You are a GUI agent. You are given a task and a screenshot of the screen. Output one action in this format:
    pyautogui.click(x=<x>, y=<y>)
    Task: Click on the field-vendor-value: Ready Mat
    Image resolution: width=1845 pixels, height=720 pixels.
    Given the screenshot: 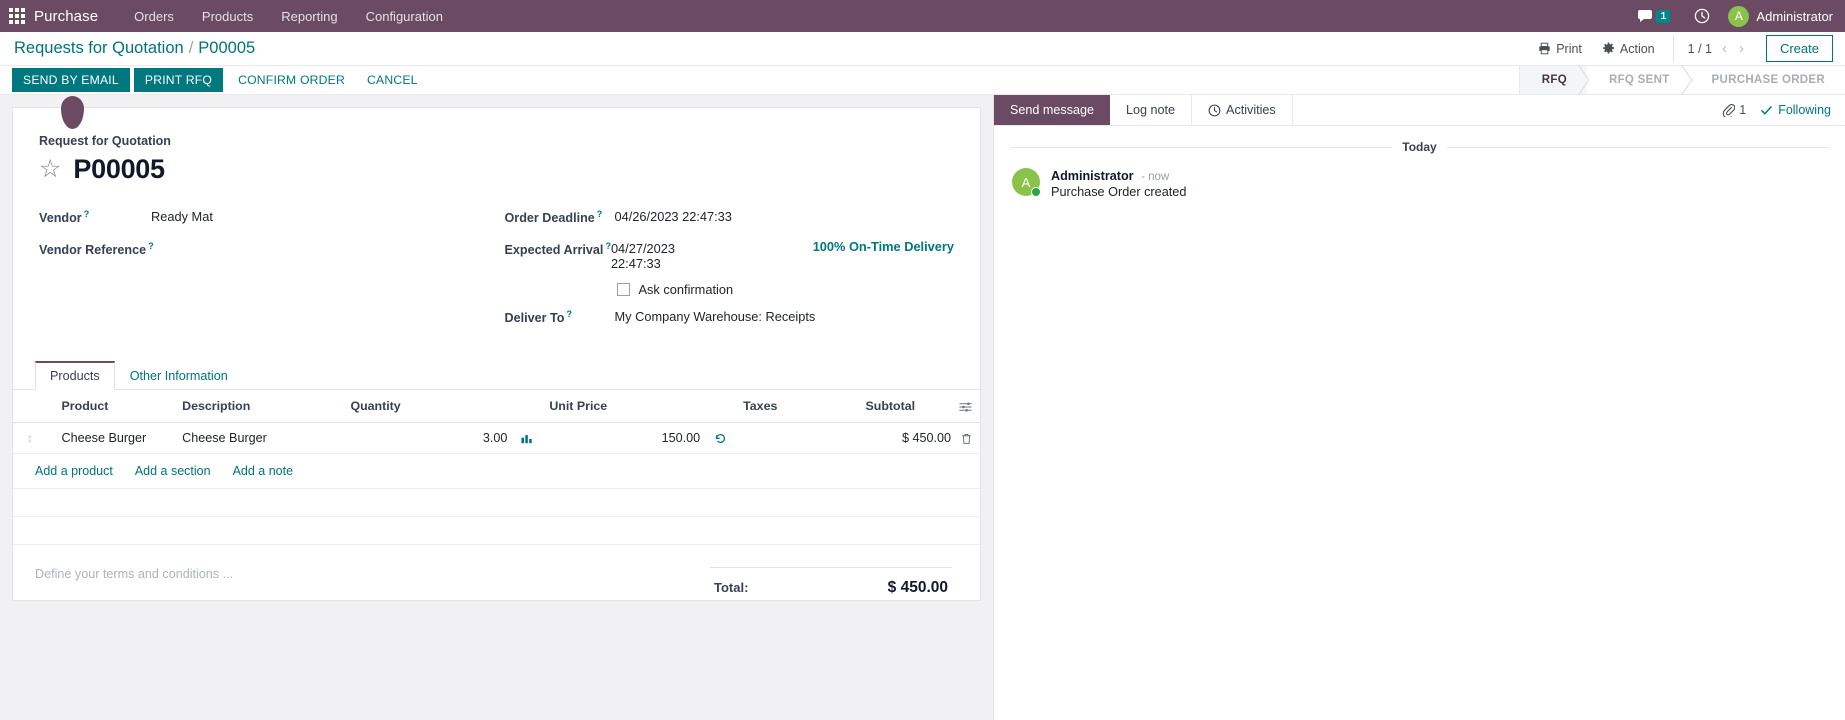 What is the action you would take?
    pyautogui.click(x=182, y=215)
    